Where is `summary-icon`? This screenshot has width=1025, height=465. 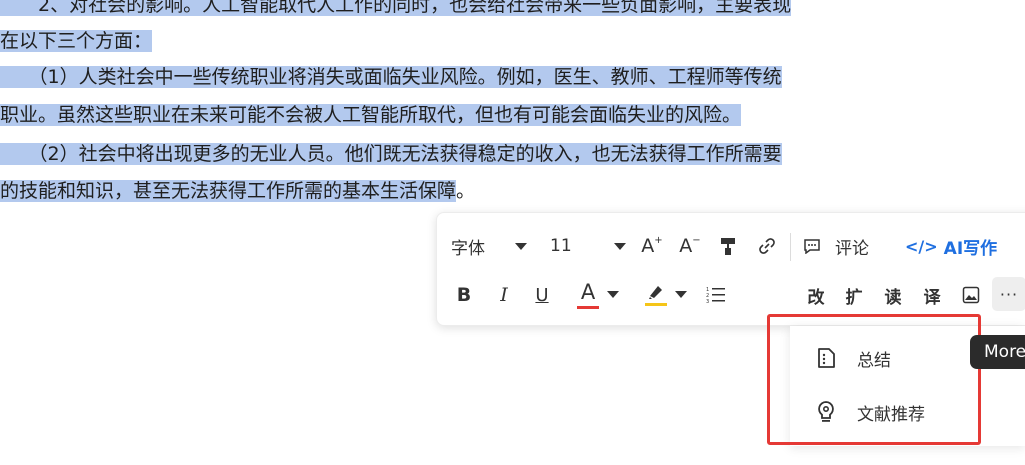
summary-icon is located at coordinates (826, 358).